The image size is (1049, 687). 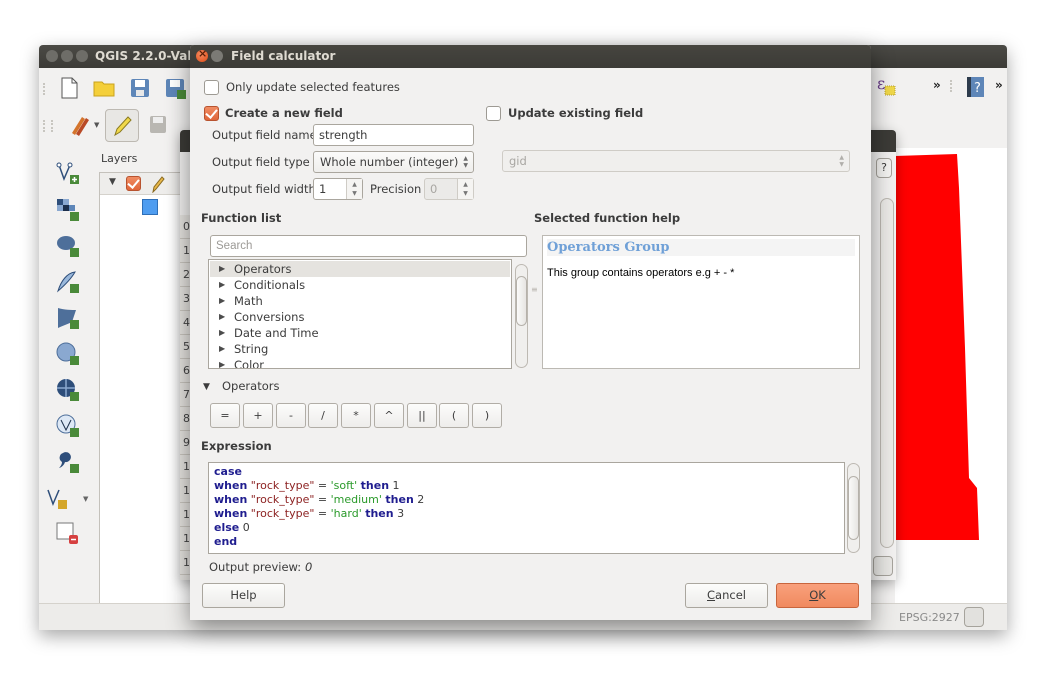 I want to click on help-icon: ?, so click(x=976, y=87).